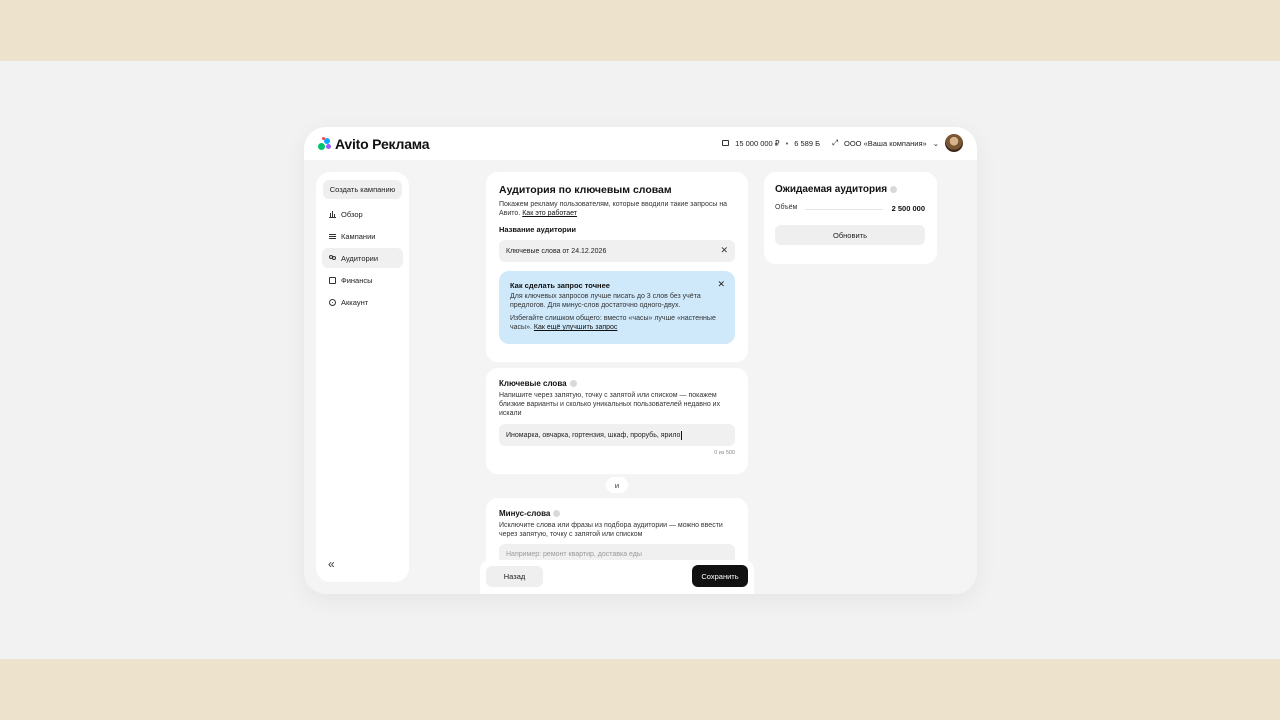 This screenshot has width=1280, height=720. I want to click on expected-title-row: Ожидаемая аудитория, so click(836, 189).